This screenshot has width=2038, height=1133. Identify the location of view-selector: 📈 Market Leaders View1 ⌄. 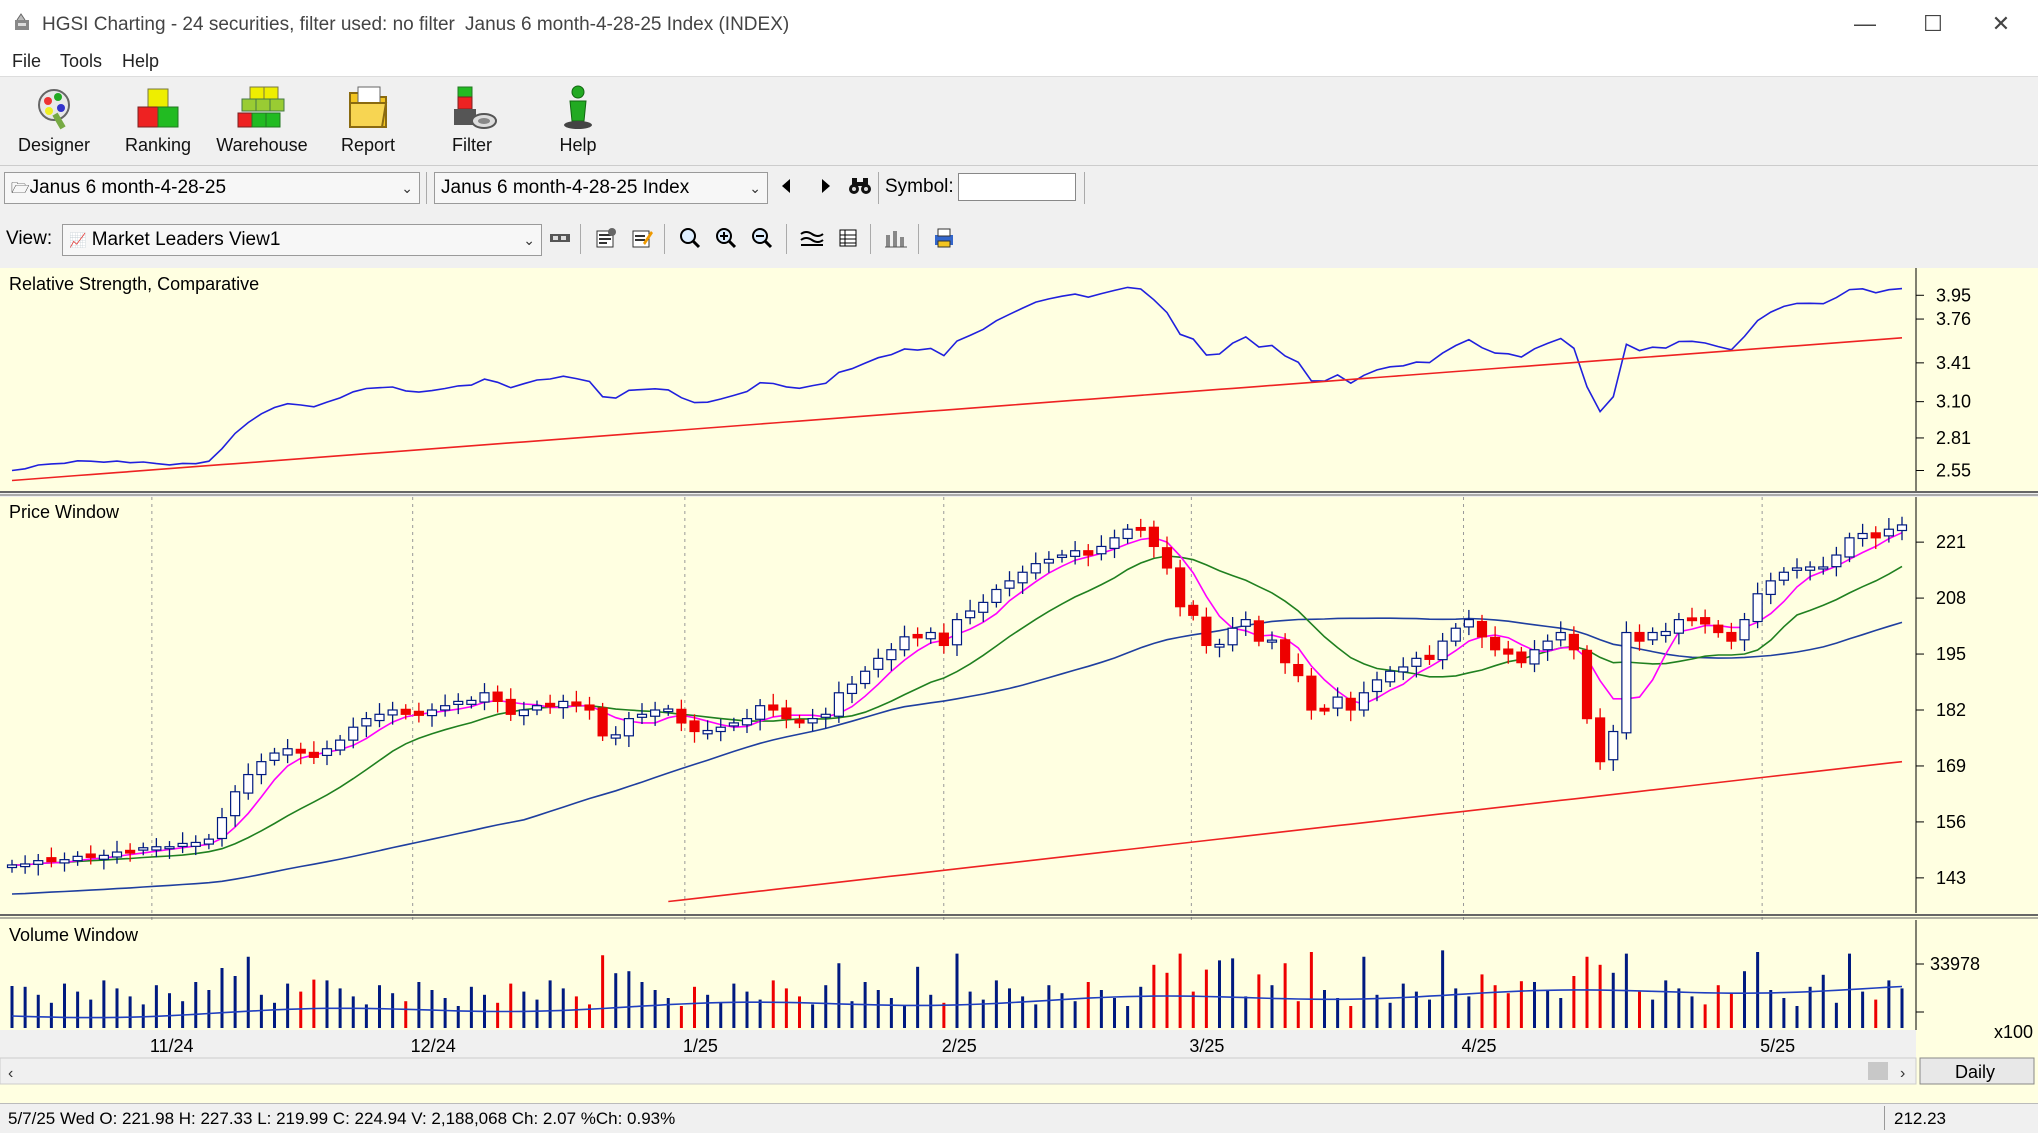
(302, 240).